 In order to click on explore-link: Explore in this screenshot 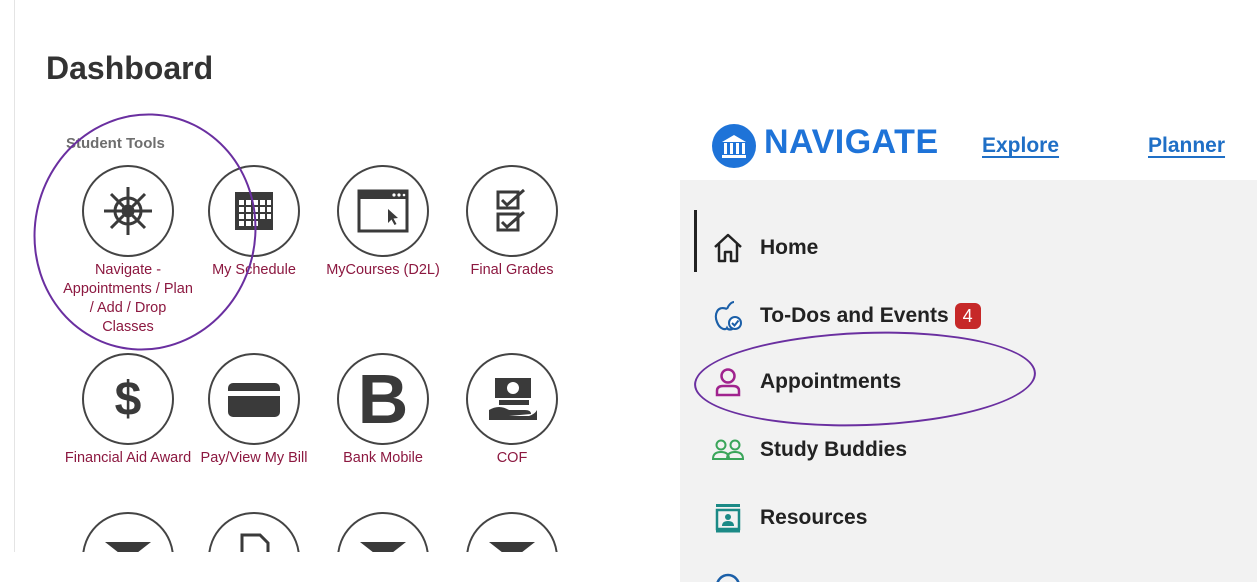, I will do `click(1020, 146)`.